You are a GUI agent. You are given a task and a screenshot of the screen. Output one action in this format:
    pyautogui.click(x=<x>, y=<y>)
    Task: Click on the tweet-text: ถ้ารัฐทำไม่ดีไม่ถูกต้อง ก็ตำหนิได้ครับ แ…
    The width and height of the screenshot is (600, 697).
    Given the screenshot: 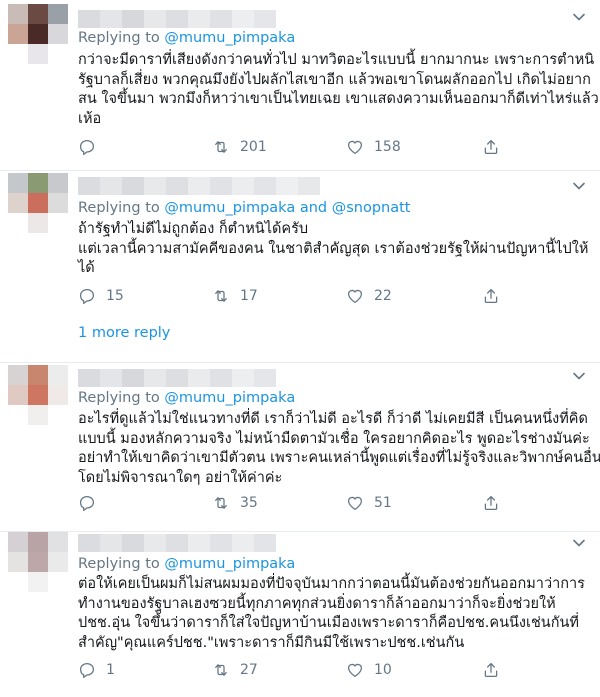 What is the action you would take?
    pyautogui.click(x=333, y=249)
    